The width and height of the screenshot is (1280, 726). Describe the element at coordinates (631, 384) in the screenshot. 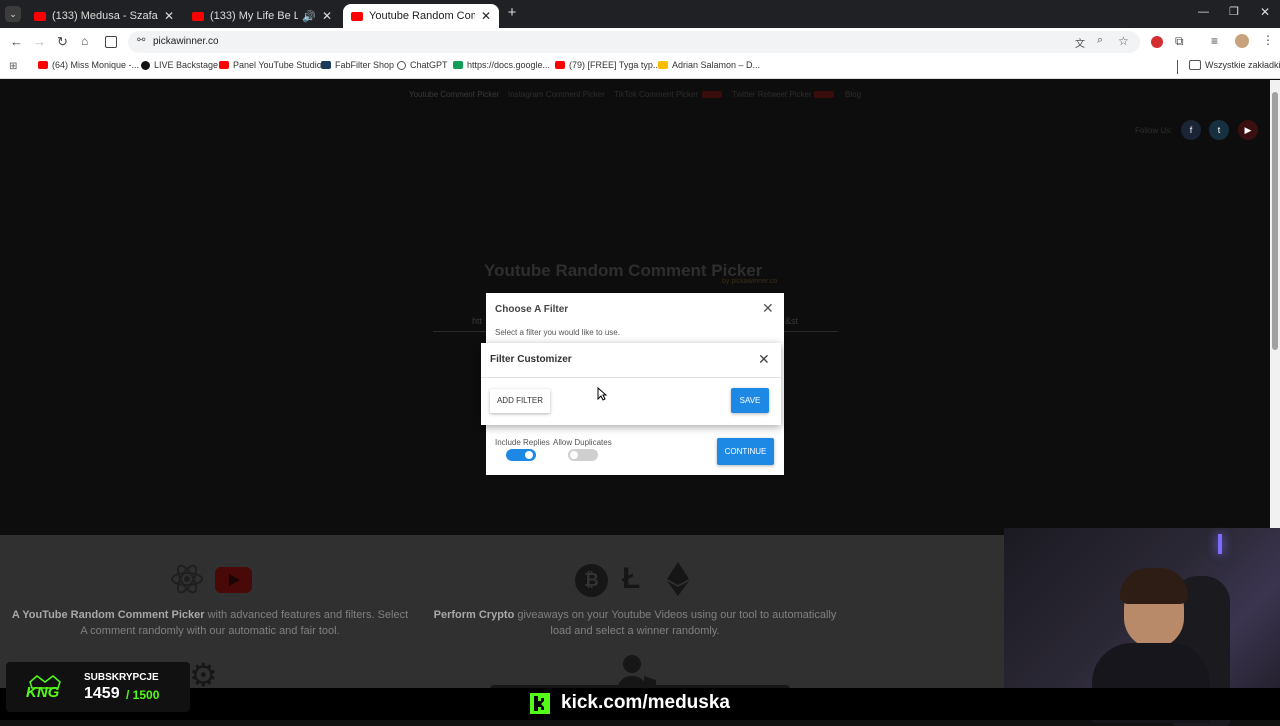

I see `filter-customizer-modal: Filter Customizer ✕ ADD FILTER SAVE` at that location.